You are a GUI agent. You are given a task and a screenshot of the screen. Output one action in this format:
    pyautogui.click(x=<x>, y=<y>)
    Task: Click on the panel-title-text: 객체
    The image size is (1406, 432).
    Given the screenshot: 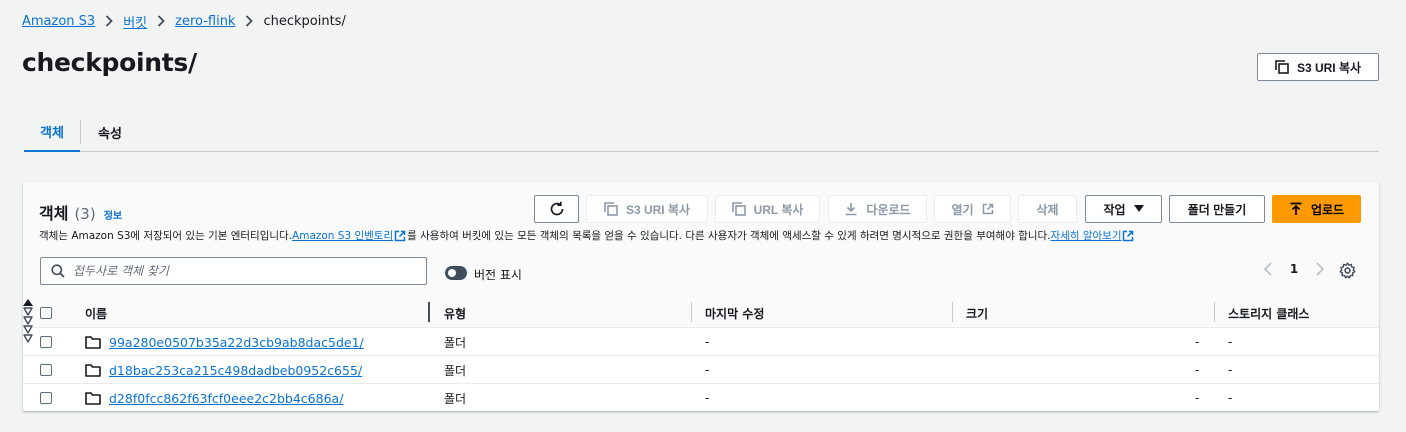 What is the action you would take?
    pyautogui.click(x=54, y=213)
    